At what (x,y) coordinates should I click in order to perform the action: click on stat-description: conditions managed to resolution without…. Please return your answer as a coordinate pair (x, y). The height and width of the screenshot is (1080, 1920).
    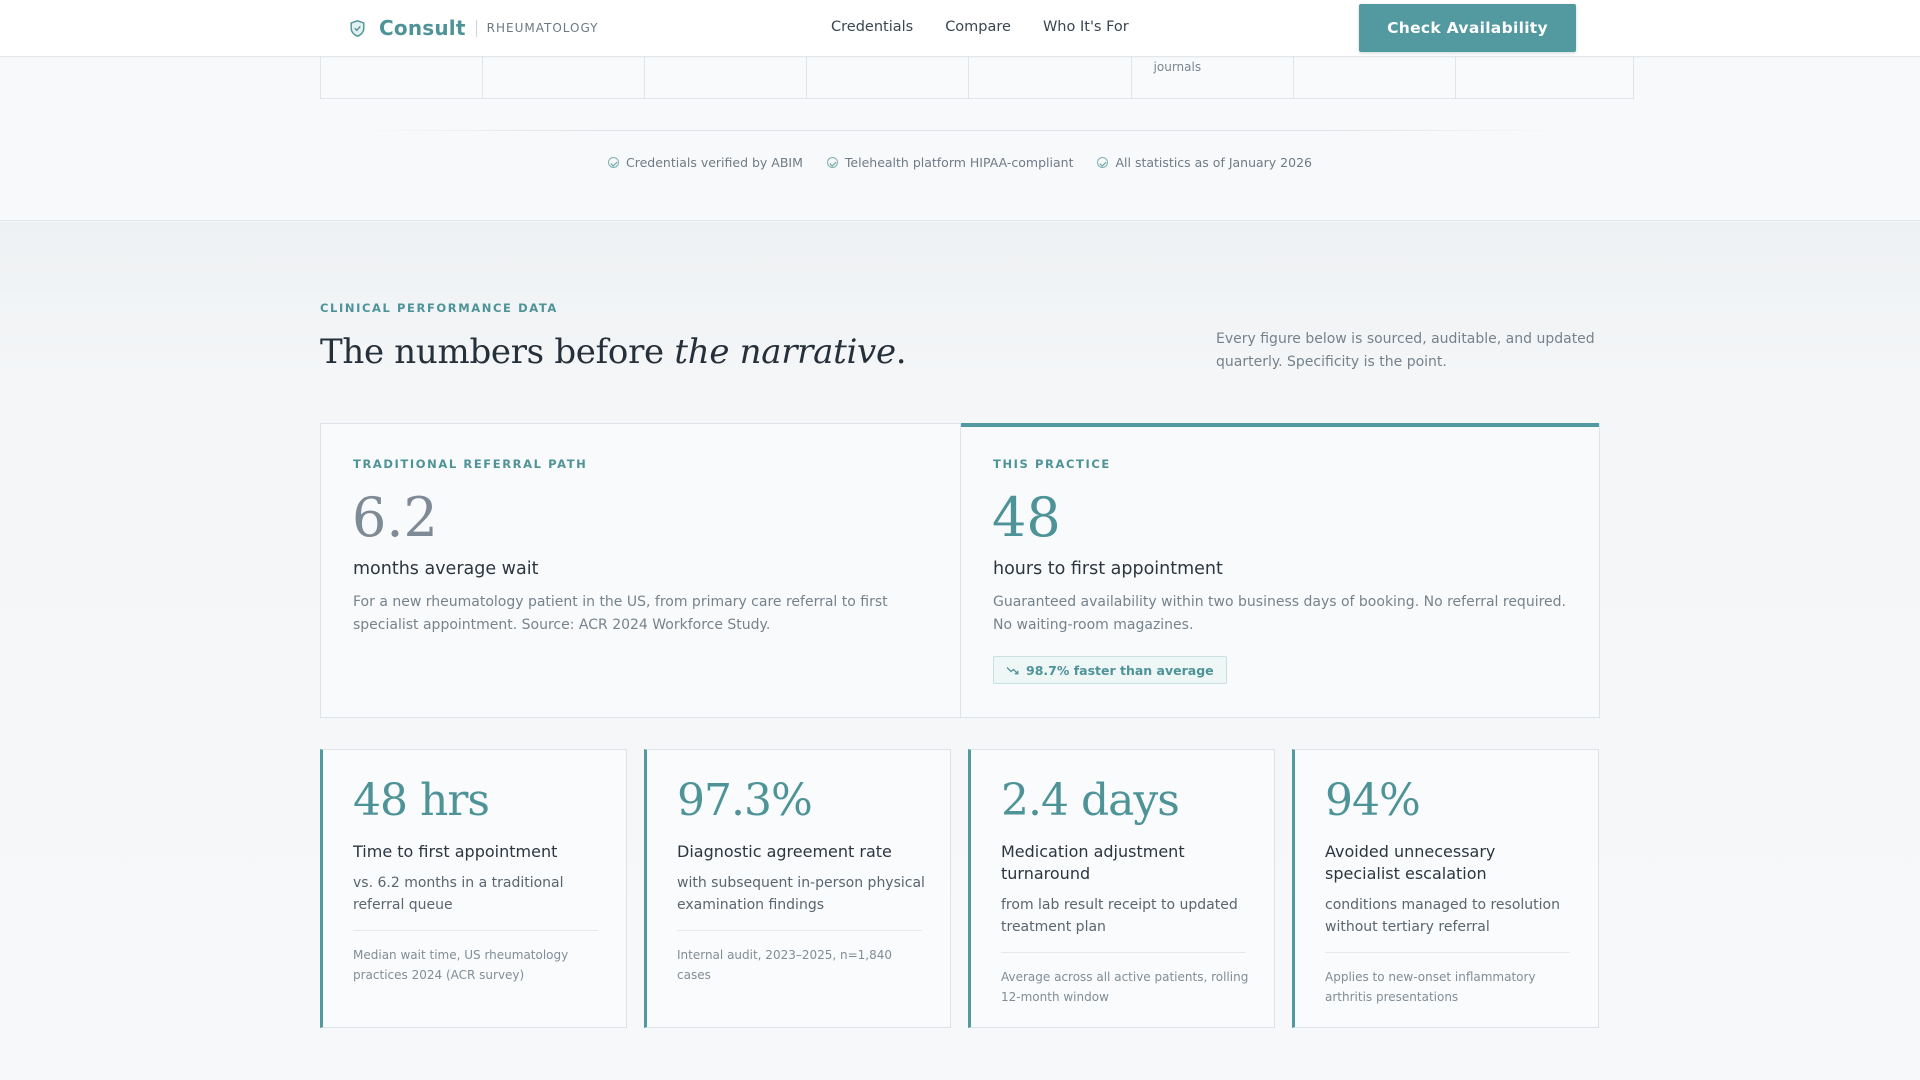
    Looking at the image, I should click on (1442, 916).